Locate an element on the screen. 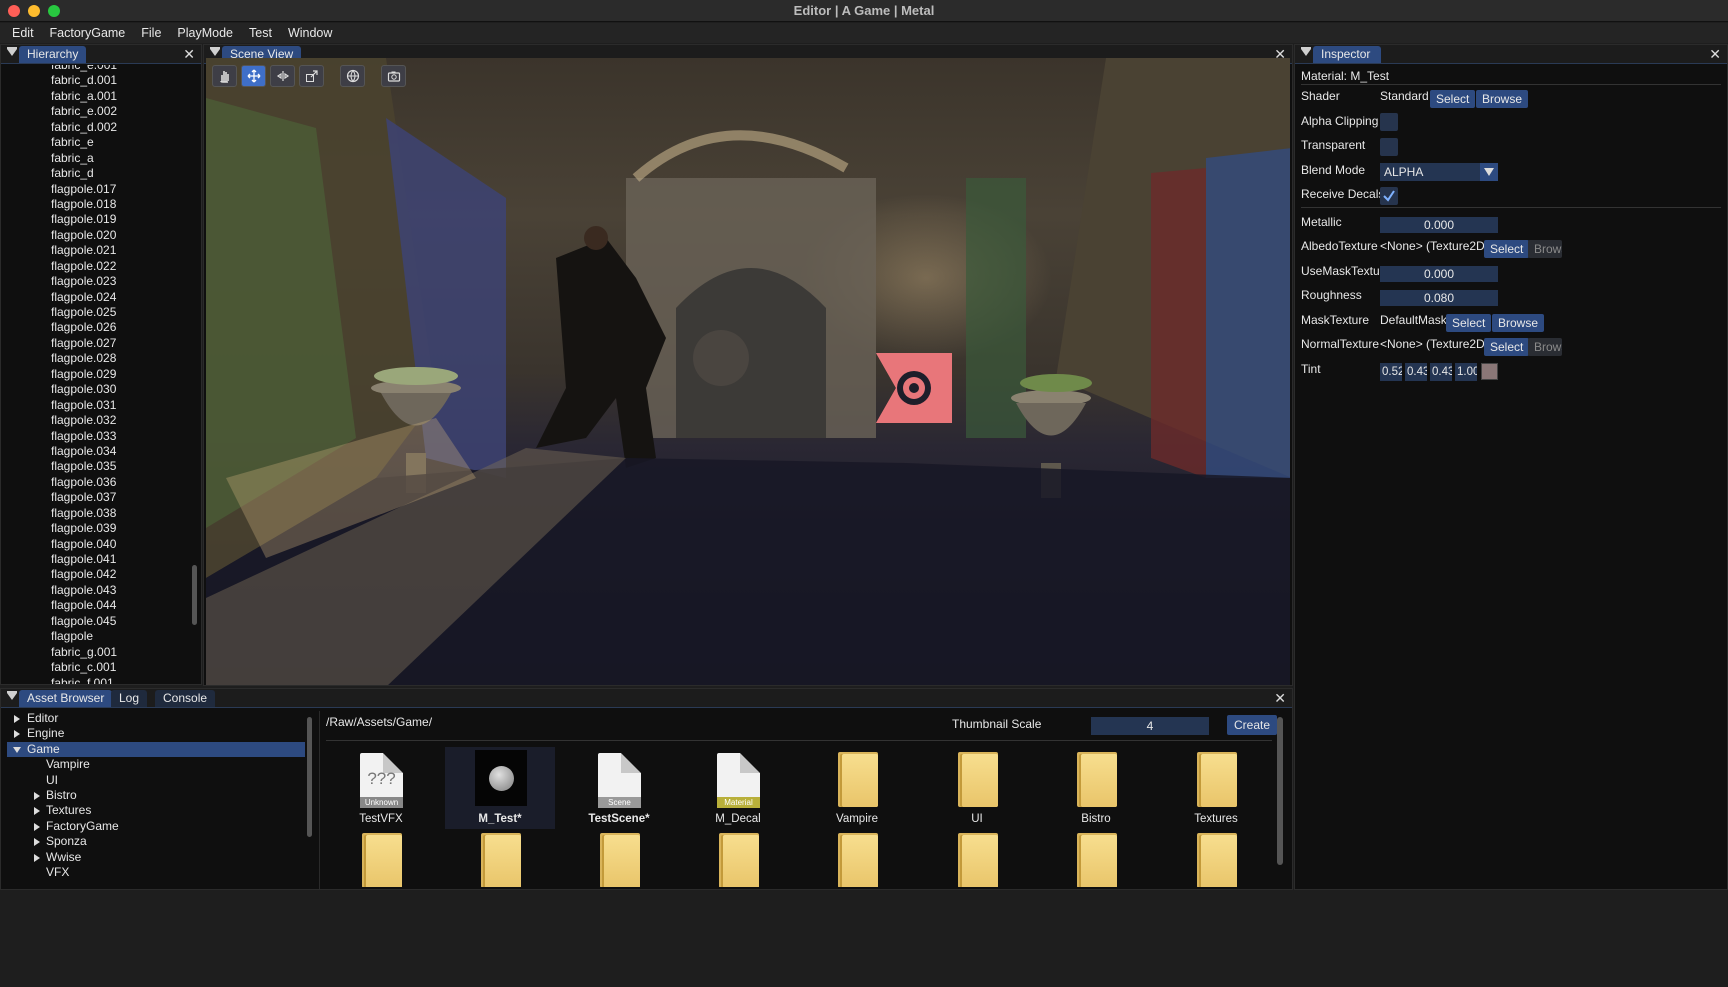 Image resolution: width=1728 pixels, height=987 pixels. hierarchy-item: flagpole.036 is located at coordinates (95, 482).